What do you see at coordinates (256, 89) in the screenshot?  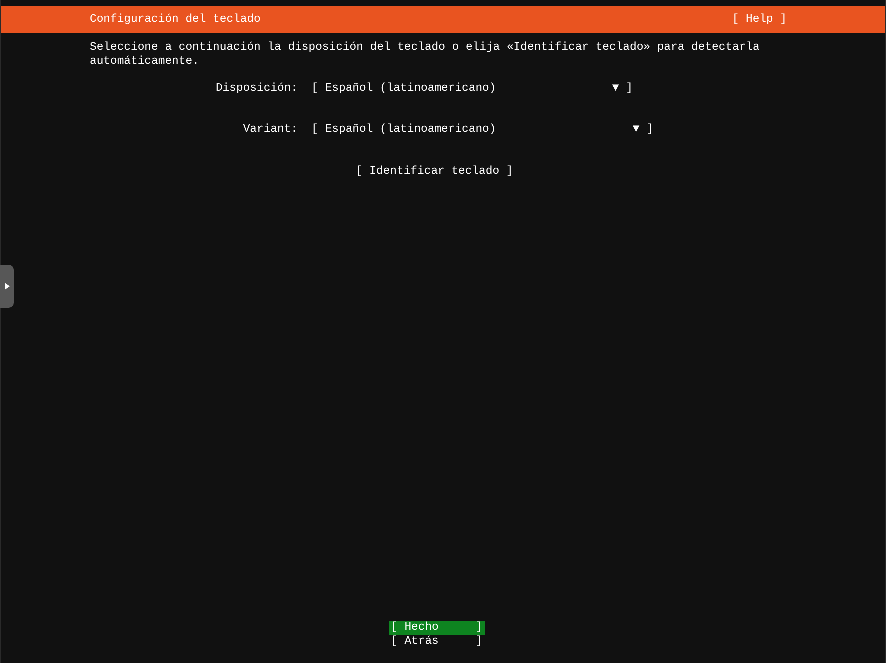 I see `field-label: Disposición:` at bounding box center [256, 89].